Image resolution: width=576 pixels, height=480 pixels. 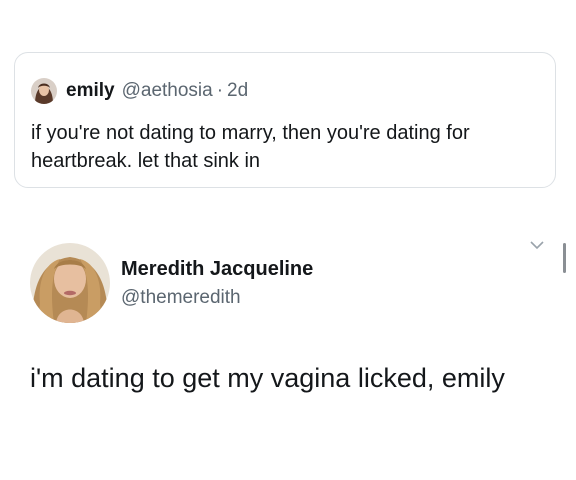 I want to click on quoted-author-name: emily, so click(x=90, y=91).